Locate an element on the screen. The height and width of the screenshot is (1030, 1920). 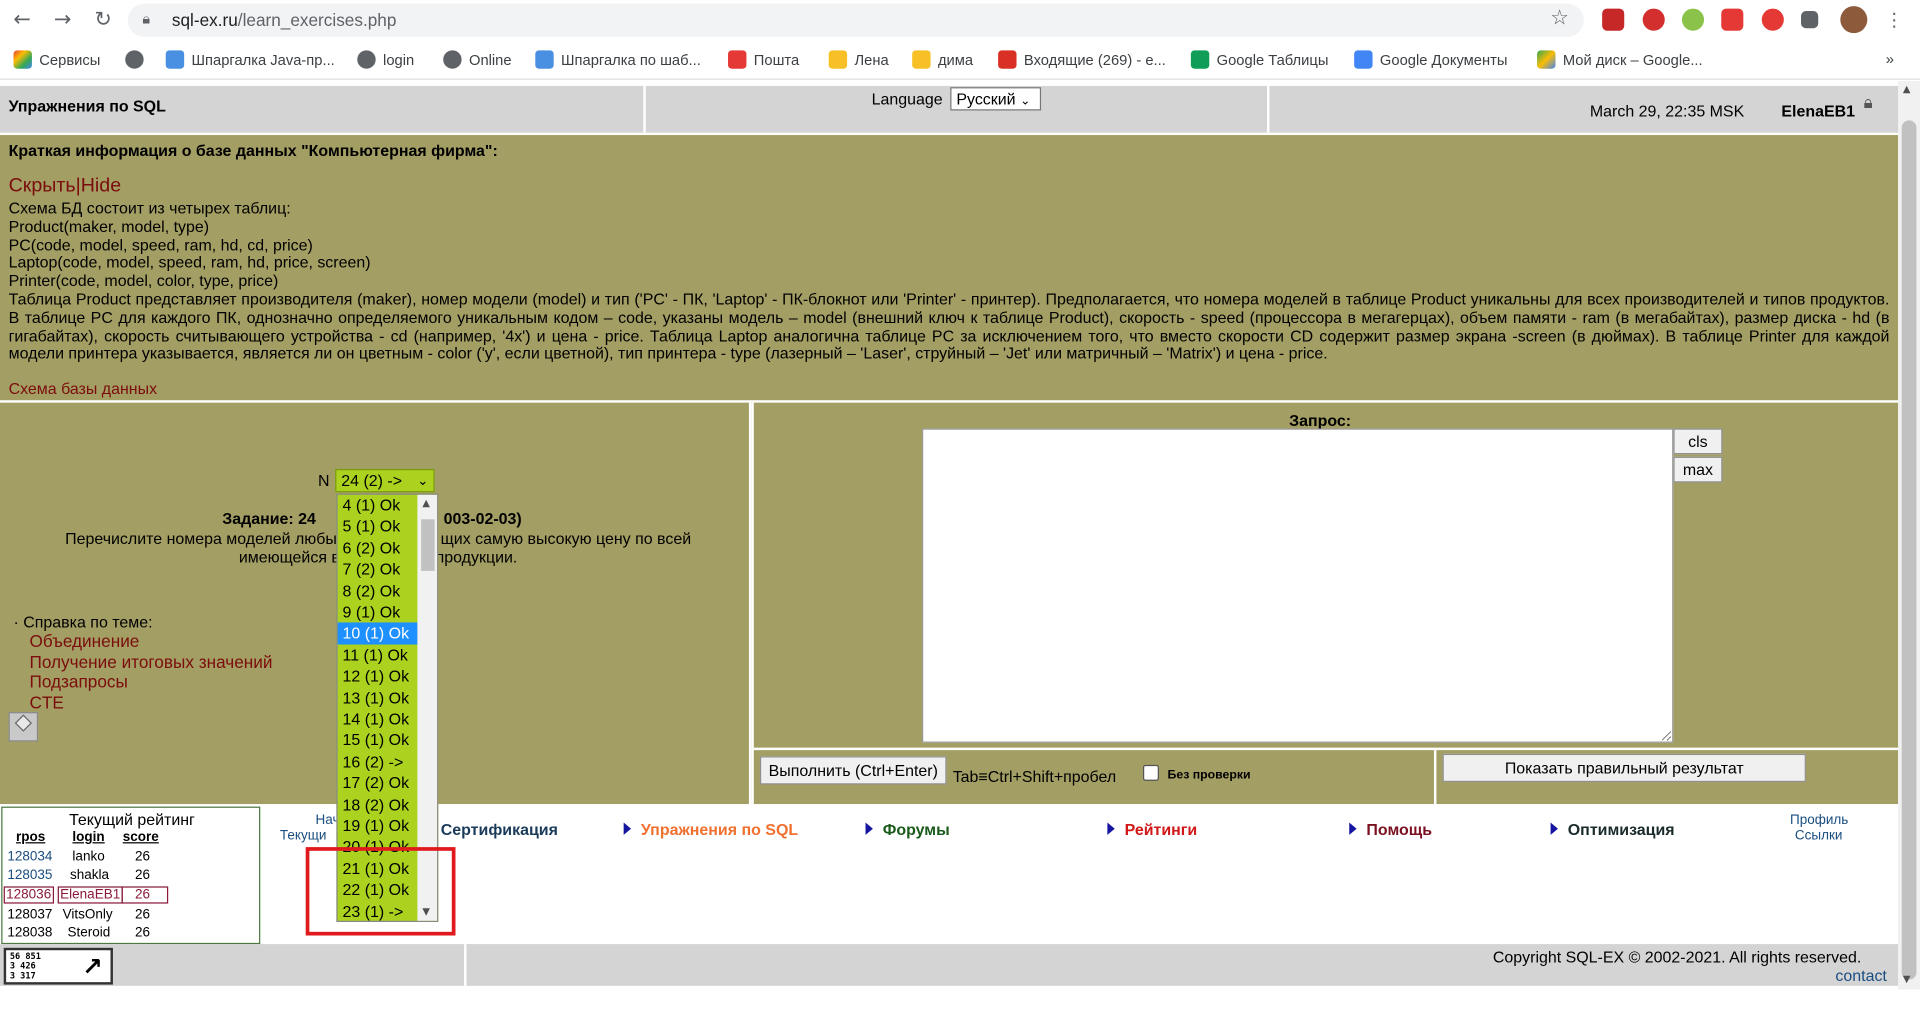
help-link-cte: CTE is located at coordinates (46, 702).